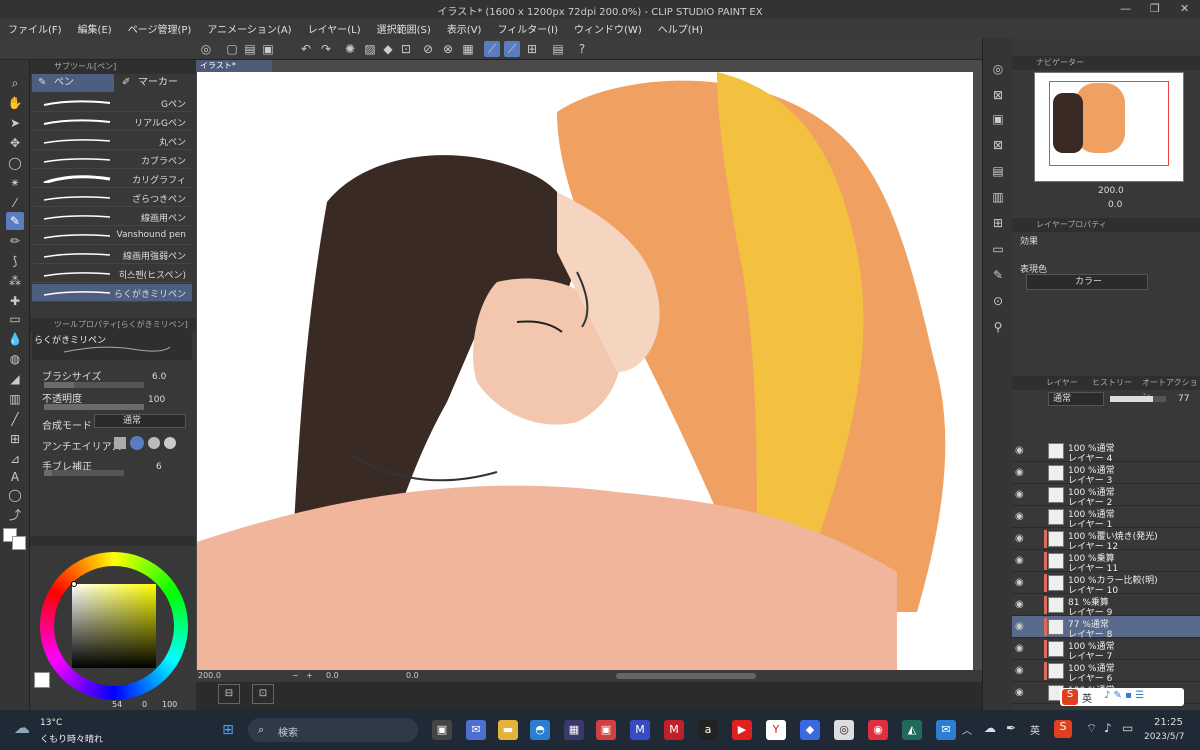  I want to click on taskbar-search: ⌕ 検索, so click(333, 730).